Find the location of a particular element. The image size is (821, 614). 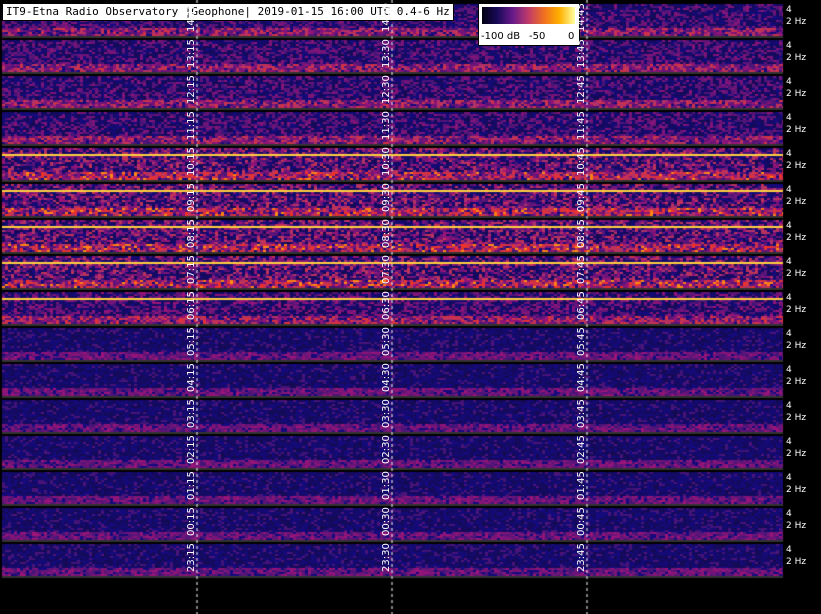

time-label: 09:30 is located at coordinates (386, 197).